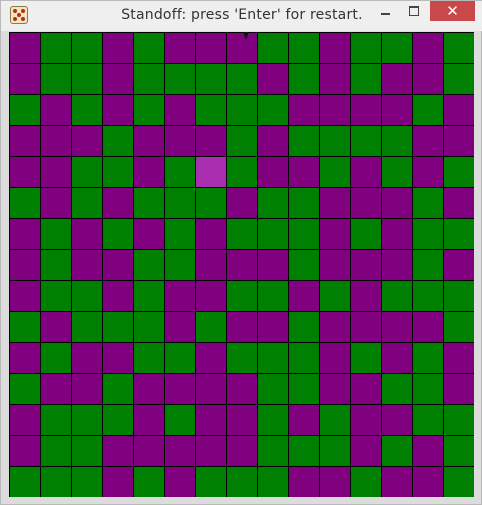 This screenshot has height=505, width=482. Describe the element at coordinates (452, 11) in the screenshot. I see `close-button: ✕` at that location.